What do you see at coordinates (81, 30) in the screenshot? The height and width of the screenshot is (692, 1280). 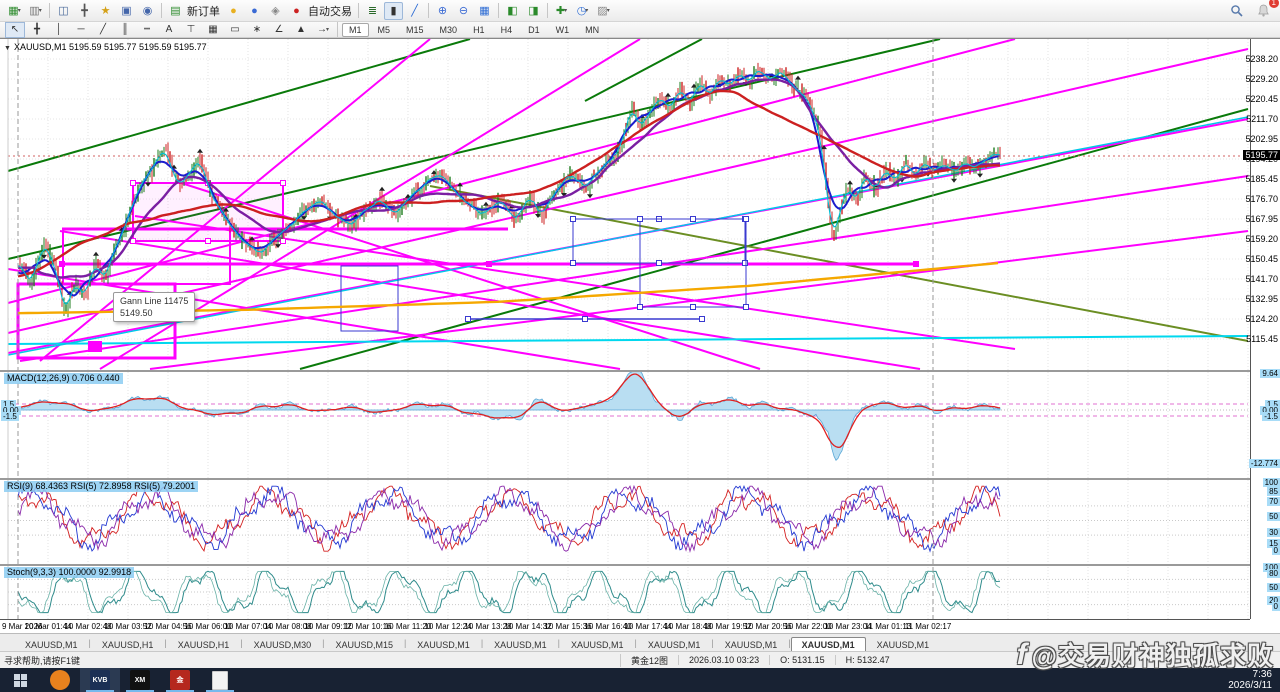 I see `horizontal-line-tool: ─` at bounding box center [81, 30].